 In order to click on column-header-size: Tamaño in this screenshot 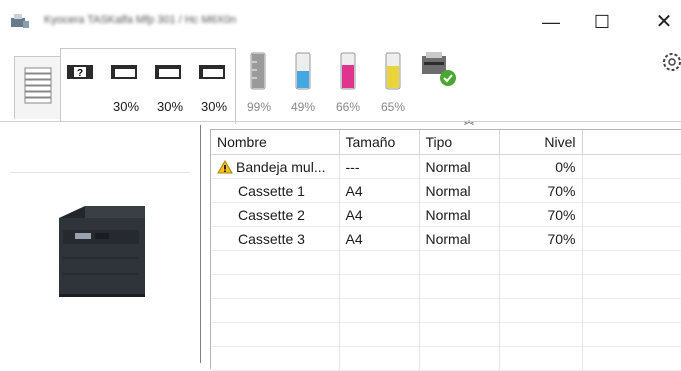, I will do `click(379, 142)`.